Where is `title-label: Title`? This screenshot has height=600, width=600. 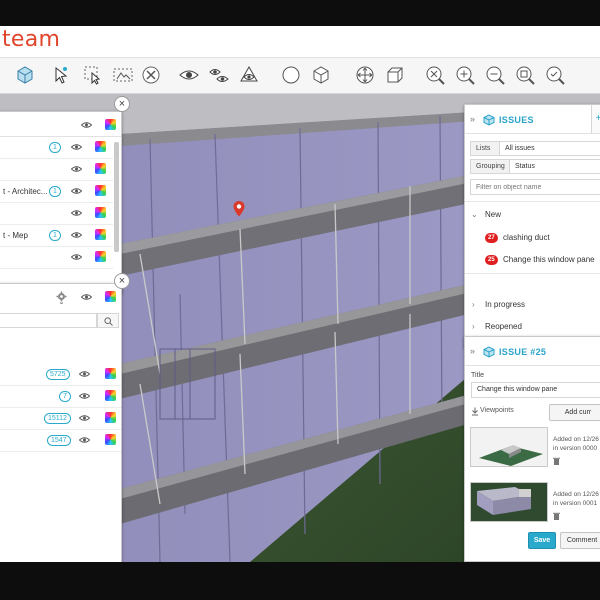
title-label: Title is located at coordinates (477, 375).